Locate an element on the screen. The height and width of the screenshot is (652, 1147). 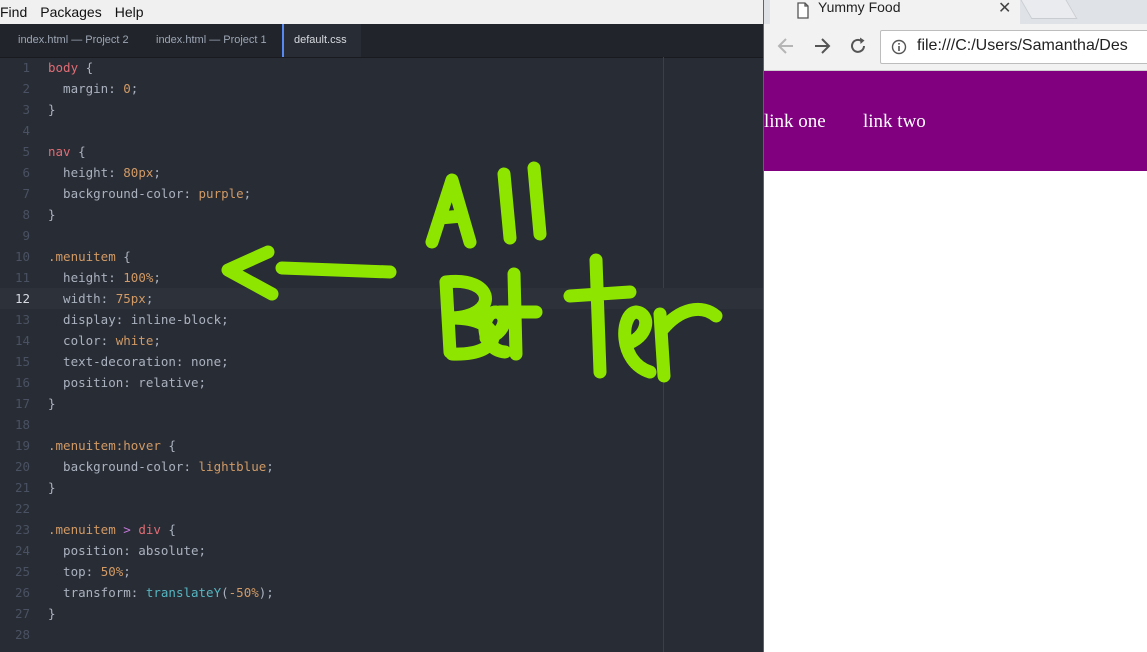
code-line: 25 top: 50%; is located at coordinates (381, 571).